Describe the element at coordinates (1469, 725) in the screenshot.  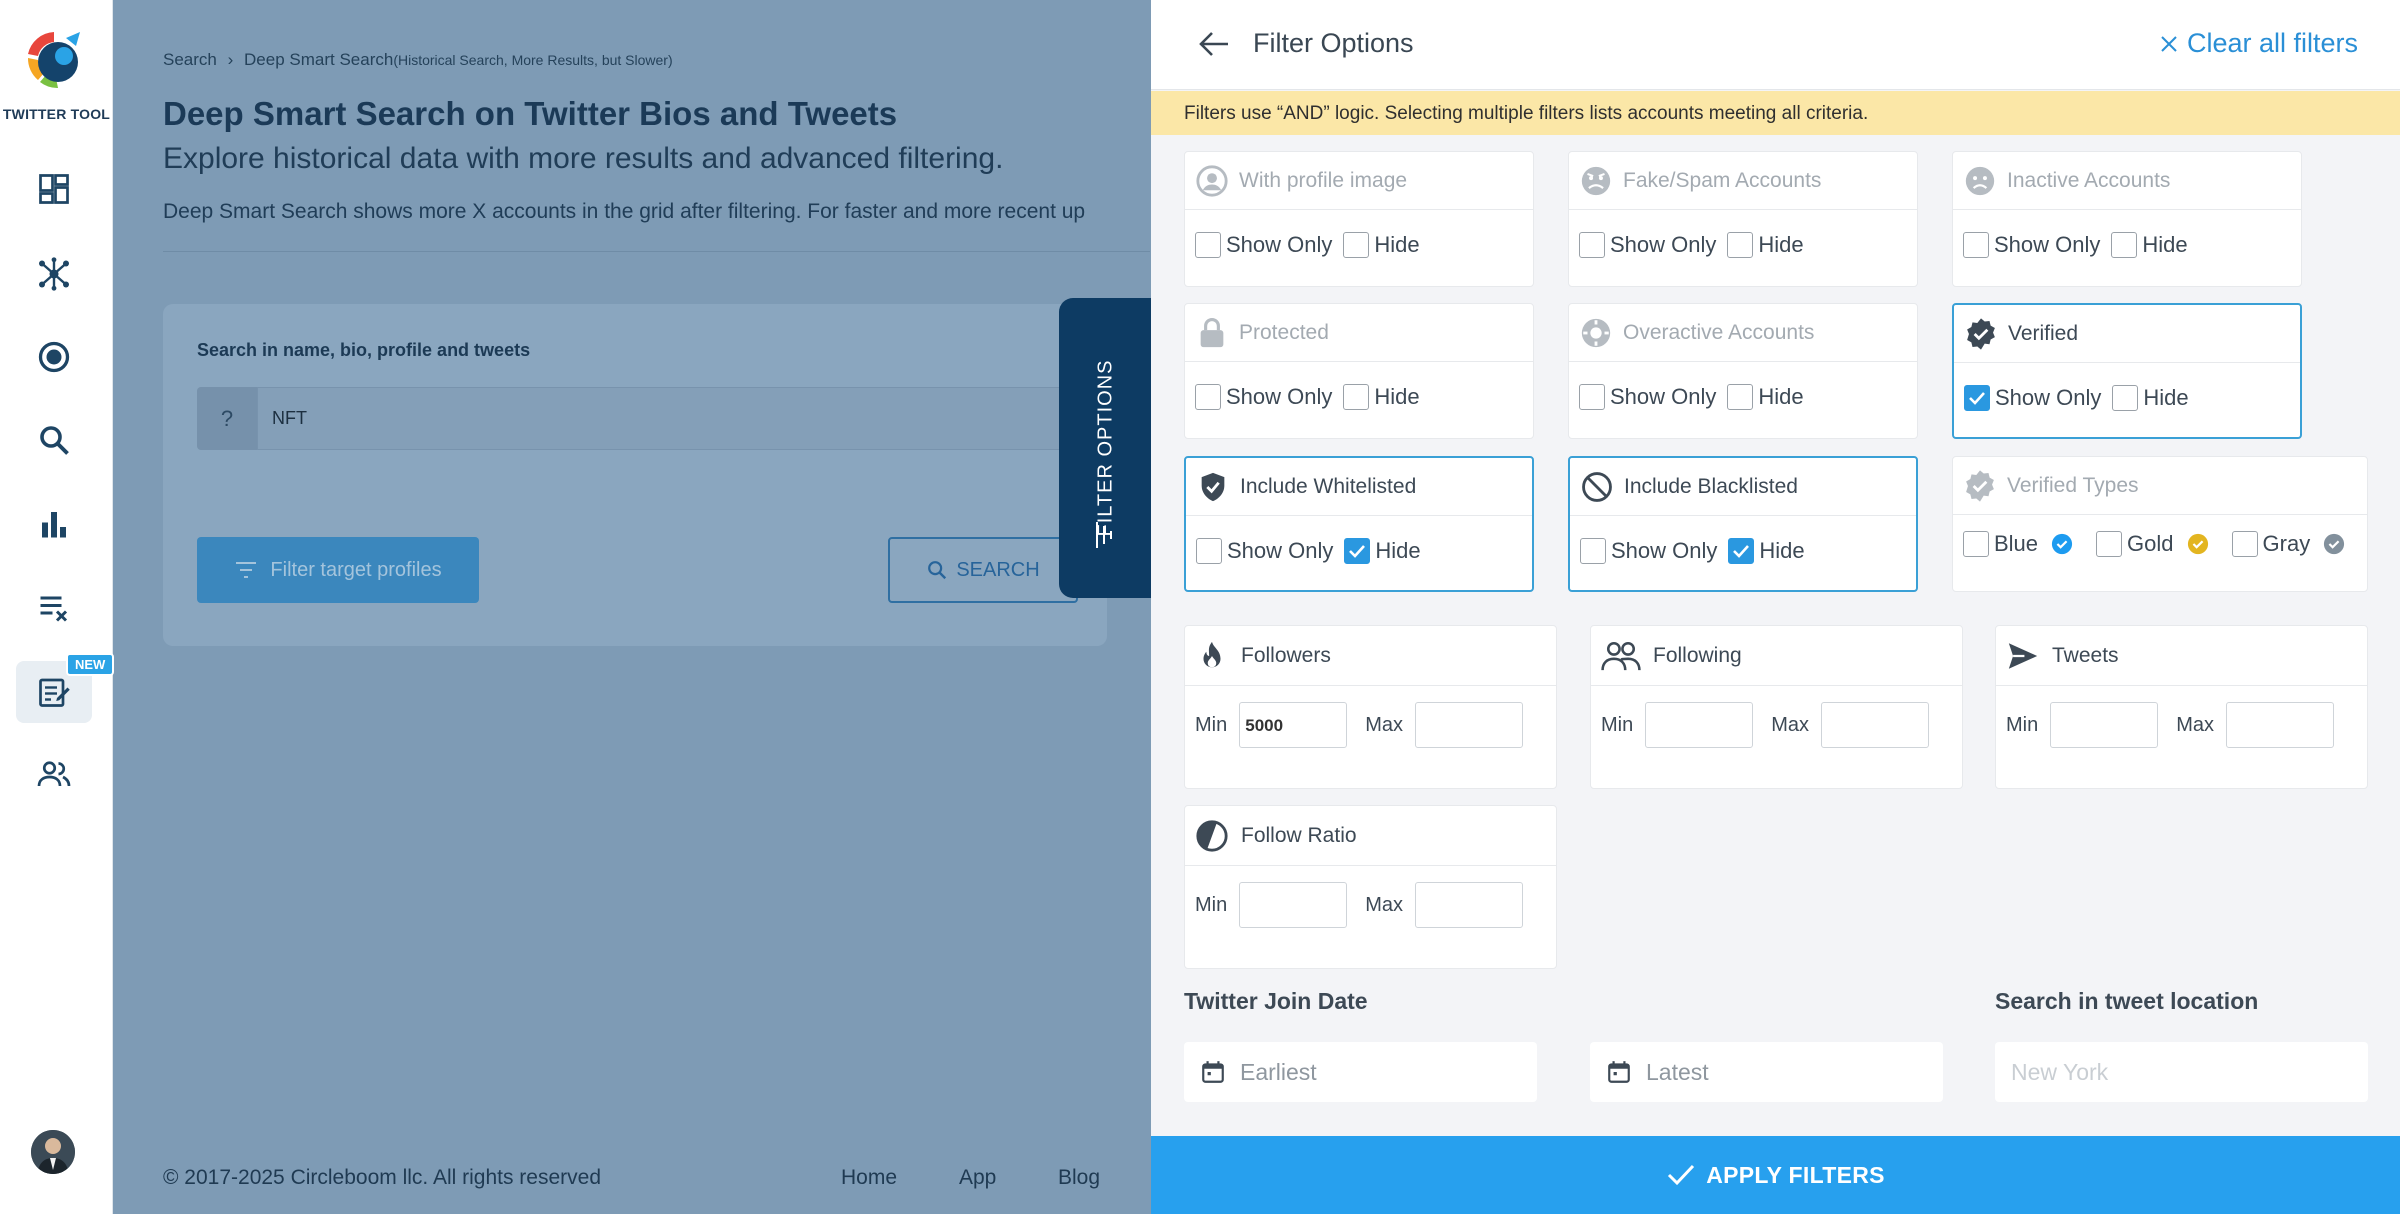
I see `followers-max-input` at that location.